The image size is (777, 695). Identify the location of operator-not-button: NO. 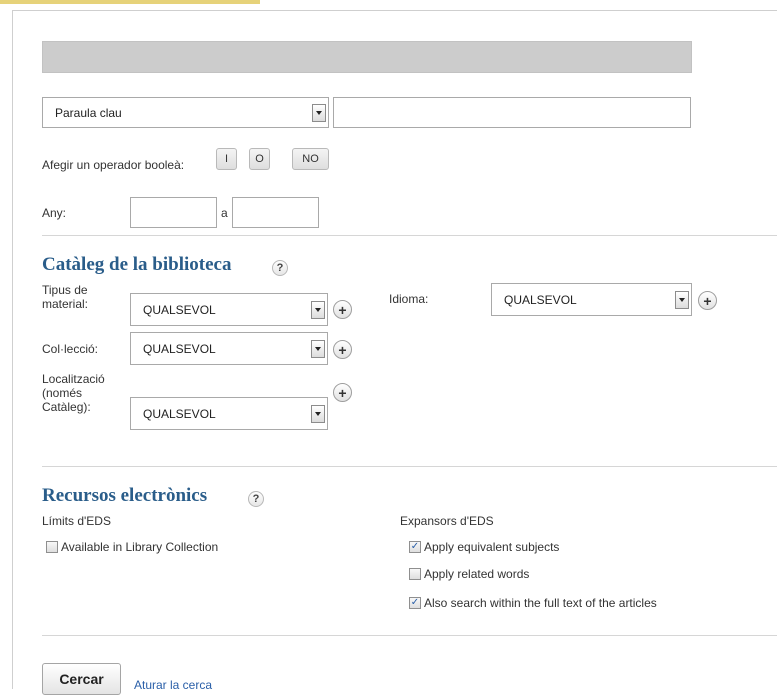
(310, 159).